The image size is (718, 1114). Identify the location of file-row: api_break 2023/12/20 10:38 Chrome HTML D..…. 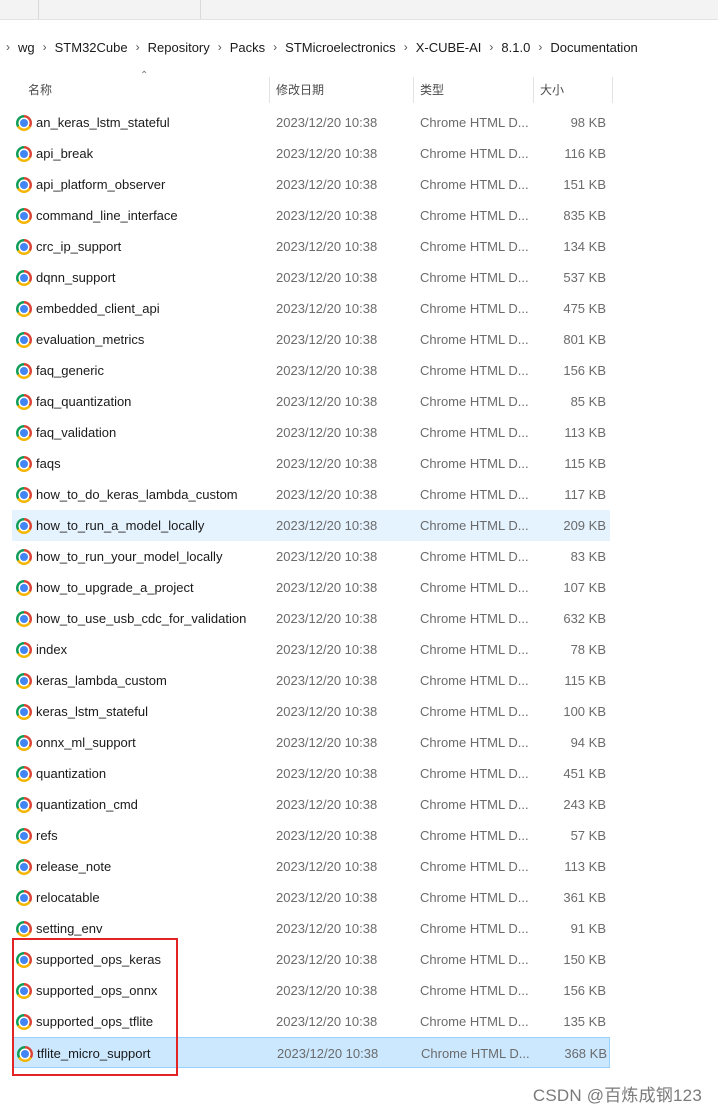
(311, 153).